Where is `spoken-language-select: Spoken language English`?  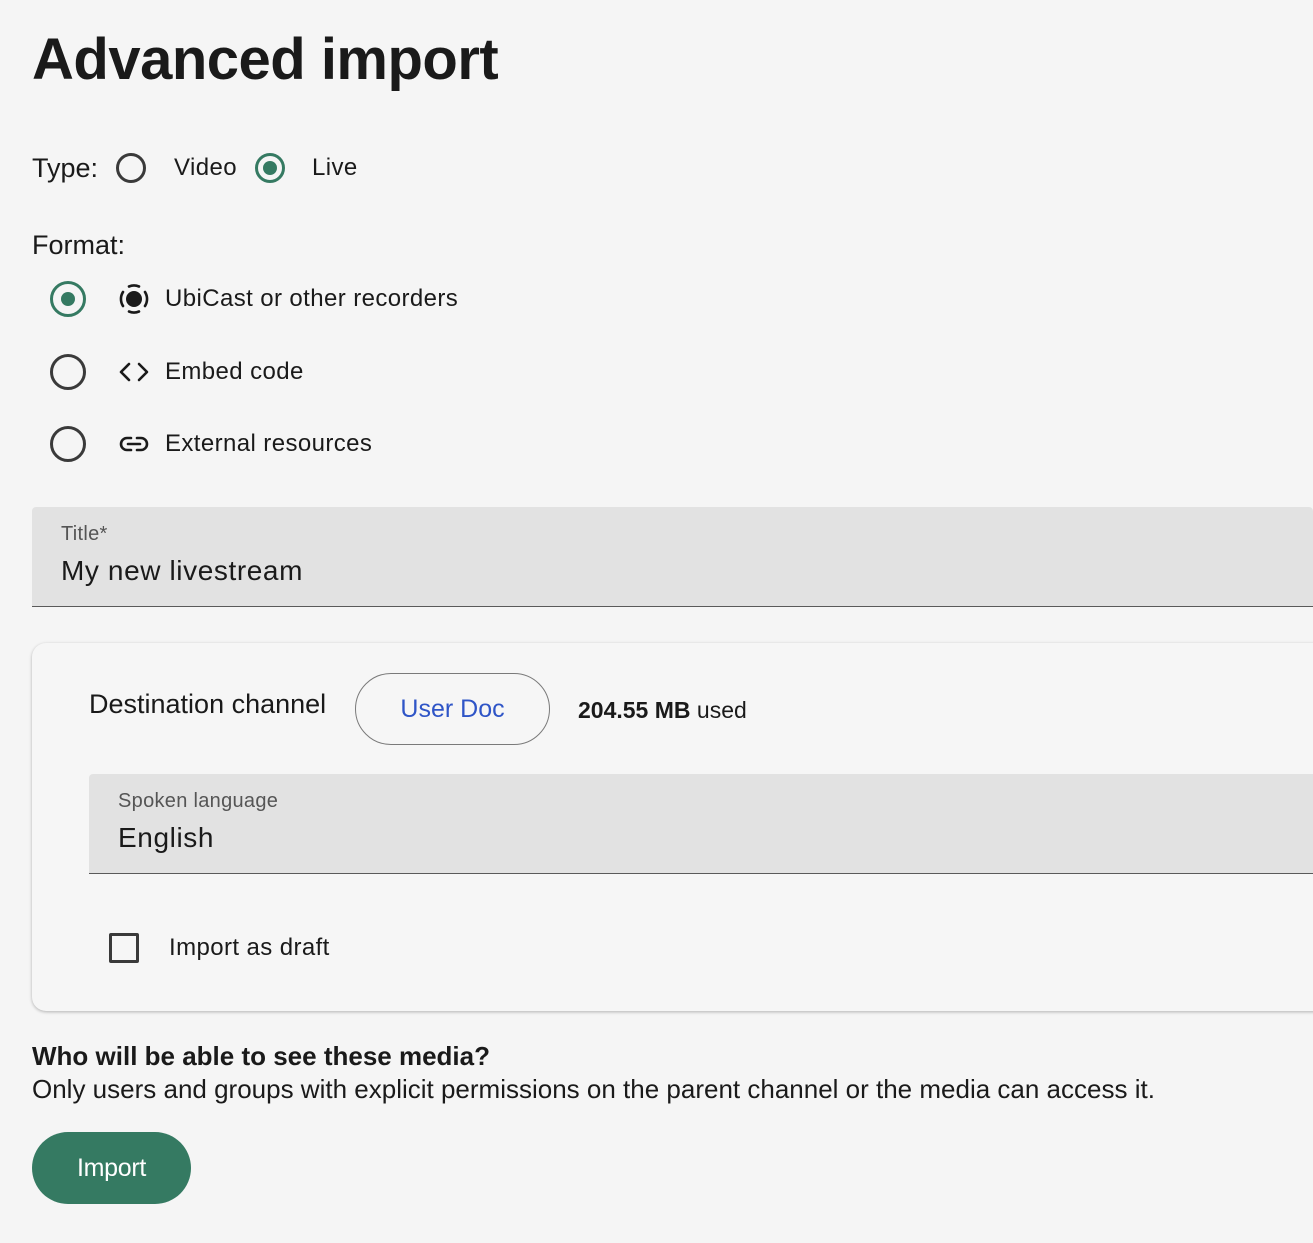
spoken-language-select: Spoken language English is located at coordinates (701, 824).